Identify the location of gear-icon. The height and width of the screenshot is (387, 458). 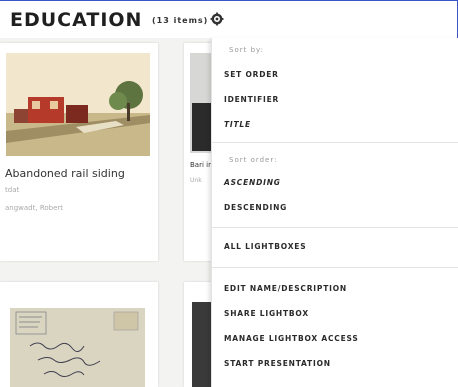
(217, 19).